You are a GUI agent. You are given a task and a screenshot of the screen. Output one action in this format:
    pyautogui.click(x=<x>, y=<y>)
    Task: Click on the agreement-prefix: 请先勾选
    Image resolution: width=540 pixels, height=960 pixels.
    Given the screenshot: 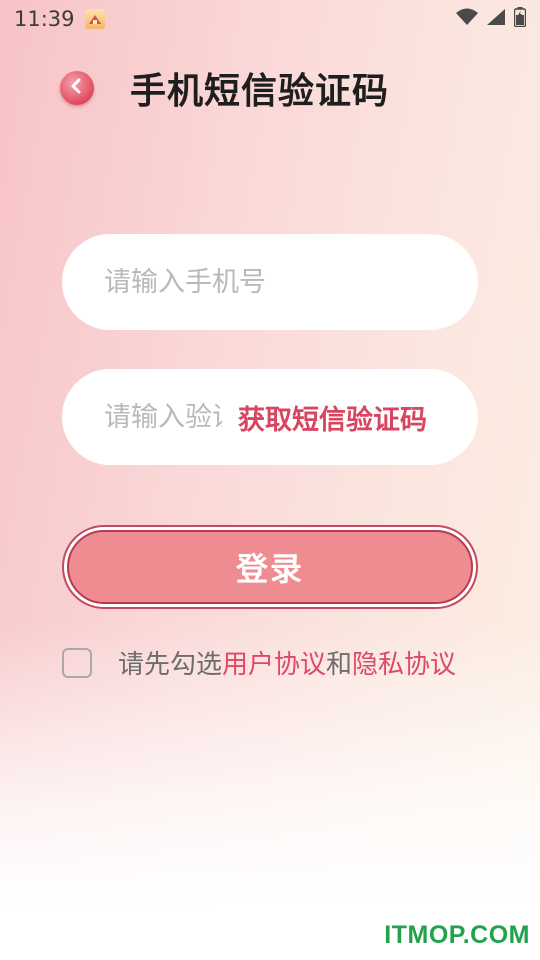 What is the action you would take?
    pyautogui.click(x=170, y=665)
    